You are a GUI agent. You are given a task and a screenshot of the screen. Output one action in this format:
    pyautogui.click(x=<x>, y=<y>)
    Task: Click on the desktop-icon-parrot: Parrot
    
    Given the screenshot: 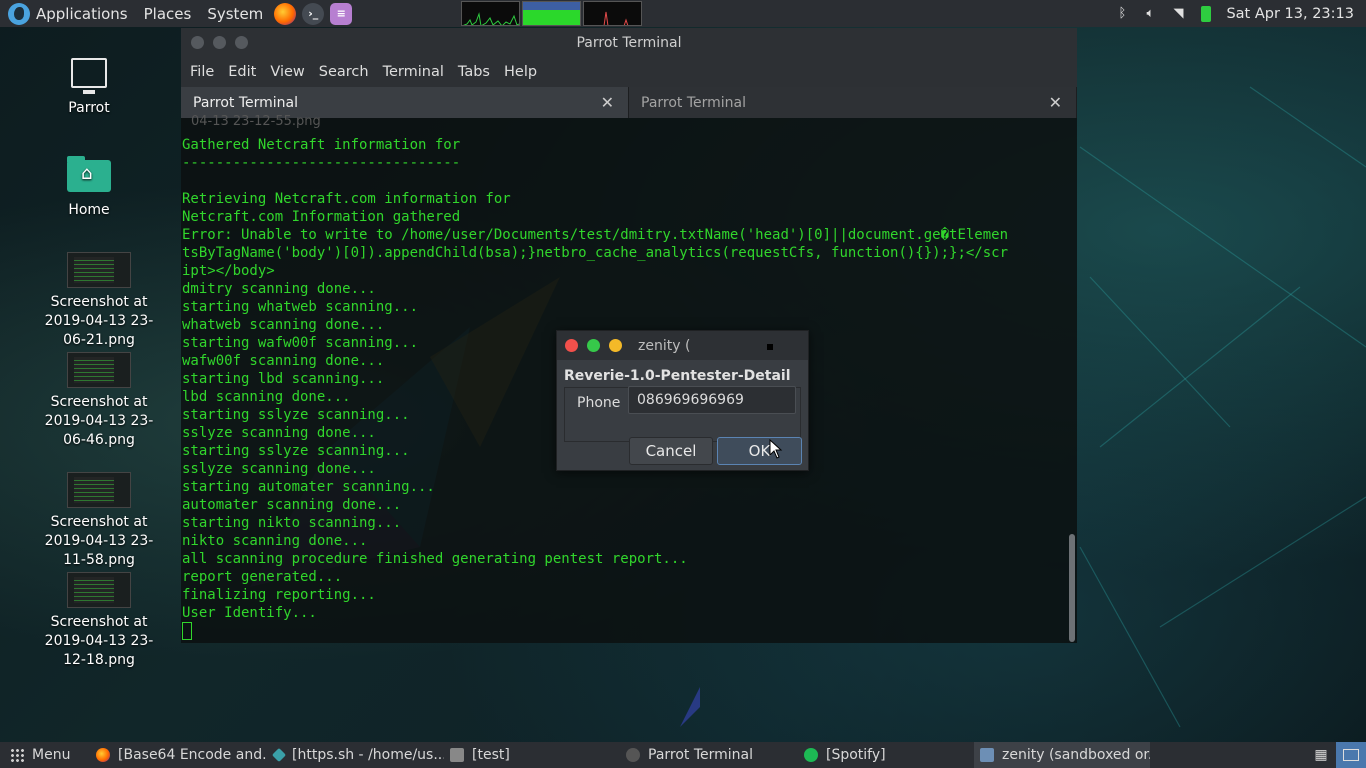 What is the action you would take?
    pyautogui.click(x=89, y=86)
    